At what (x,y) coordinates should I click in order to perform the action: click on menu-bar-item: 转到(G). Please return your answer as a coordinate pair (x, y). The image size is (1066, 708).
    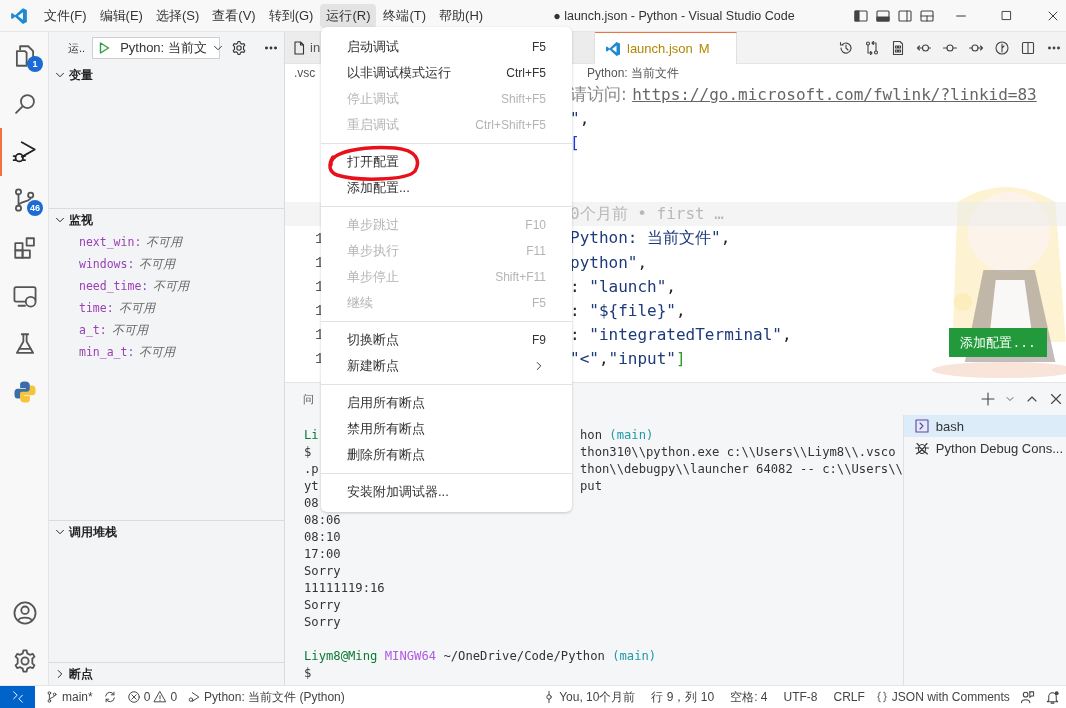
    Looking at the image, I should click on (291, 15).